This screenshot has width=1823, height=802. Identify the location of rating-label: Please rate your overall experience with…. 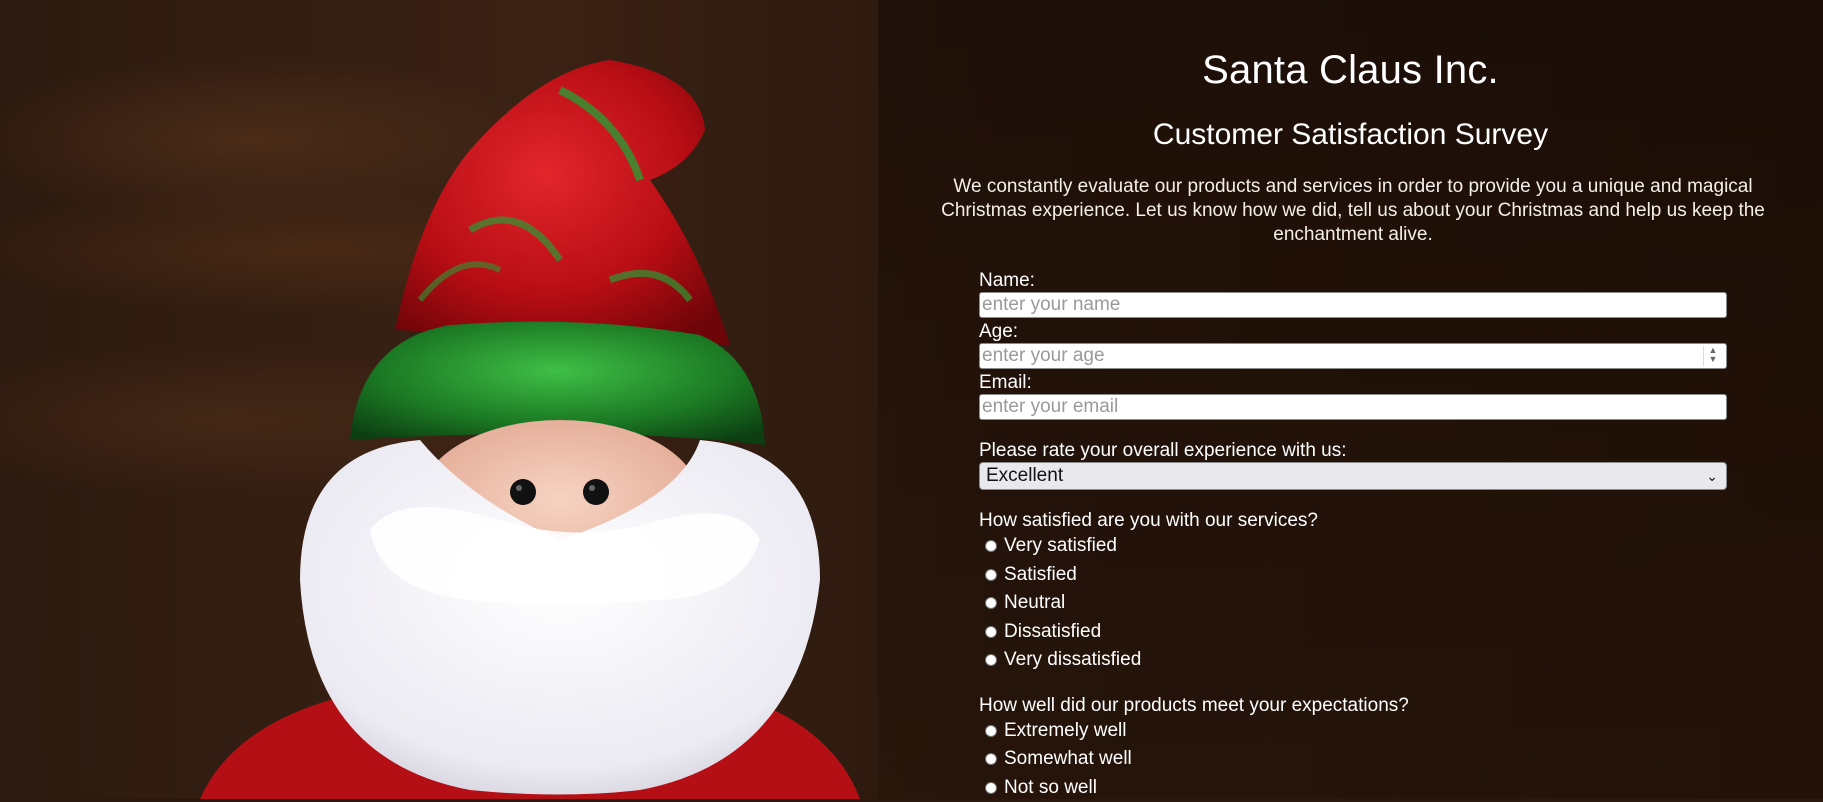
(1354, 451).